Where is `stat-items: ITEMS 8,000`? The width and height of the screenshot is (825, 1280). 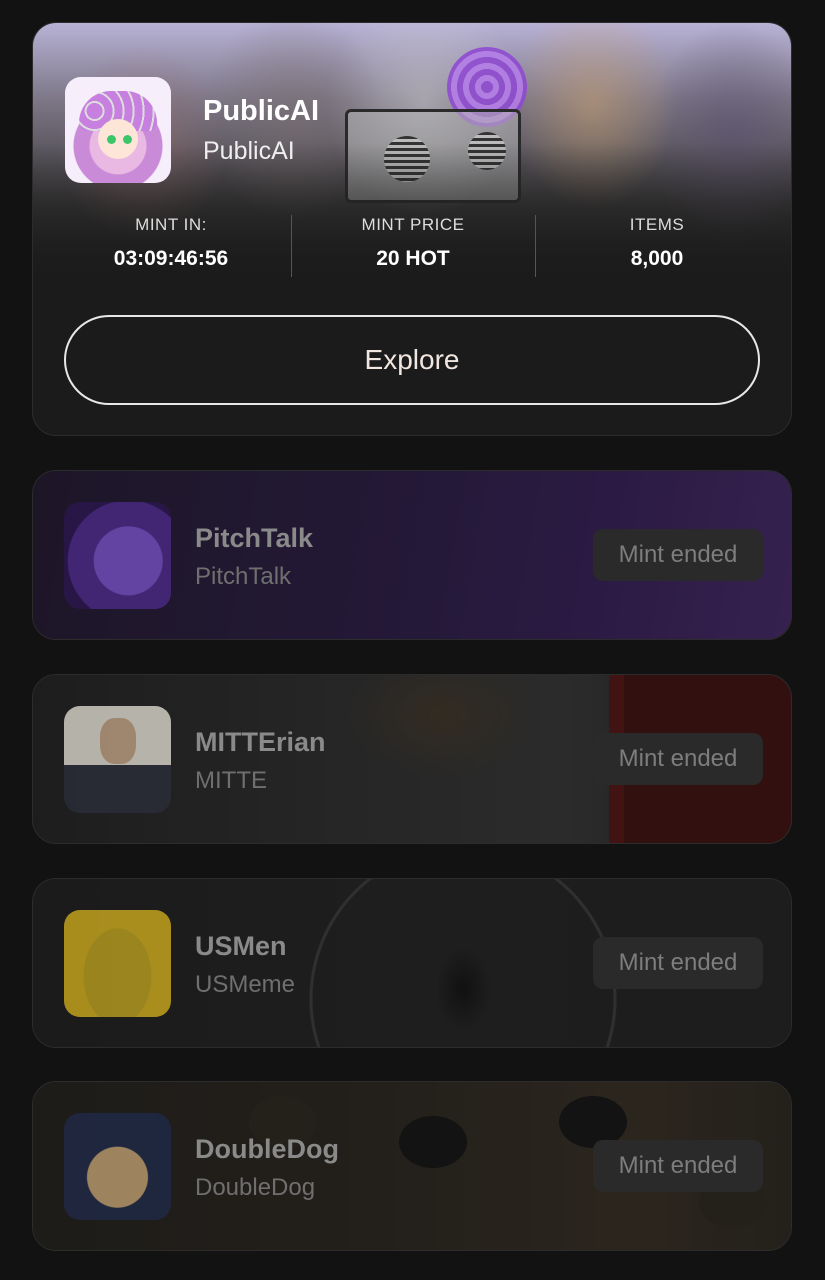
stat-items: ITEMS 8,000 is located at coordinates (657, 243).